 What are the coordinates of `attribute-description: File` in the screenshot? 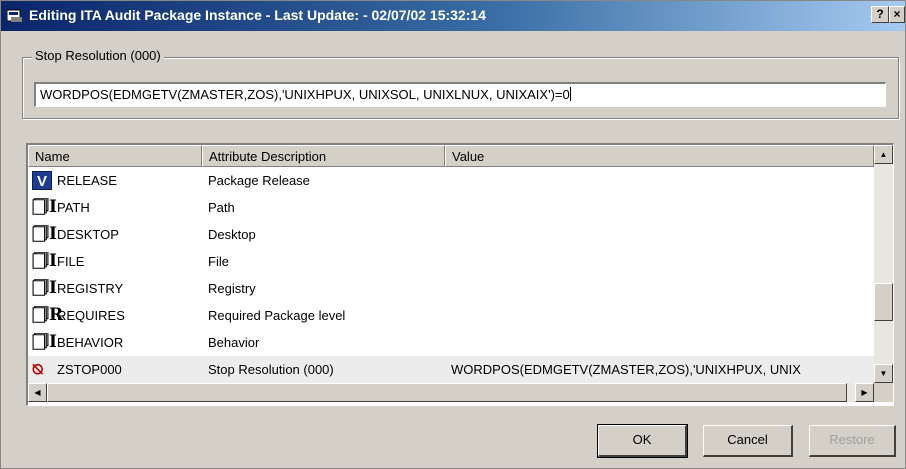 It's located at (218, 261).